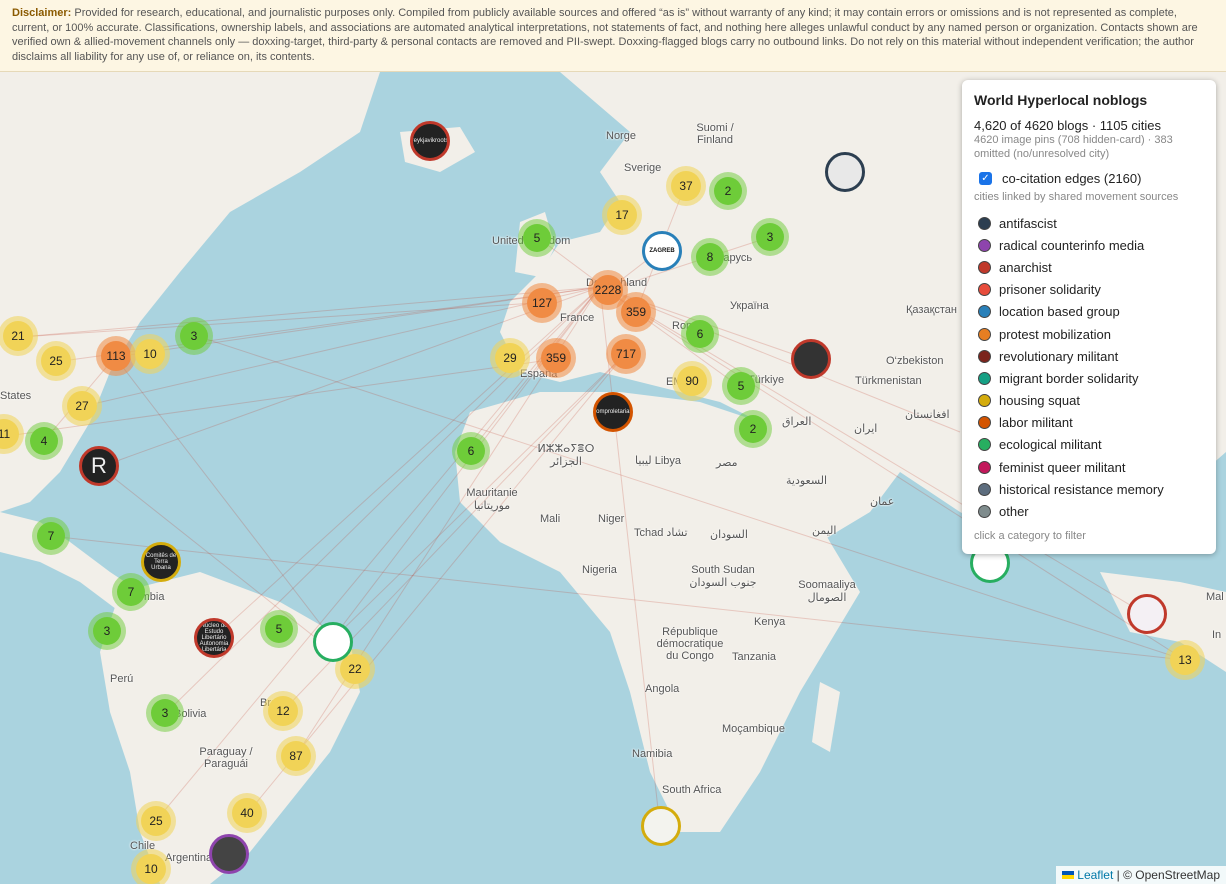  What do you see at coordinates (1168, 875) in the screenshot?
I see `osm-attribution: | © OpenStreetMap` at bounding box center [1168, 875].